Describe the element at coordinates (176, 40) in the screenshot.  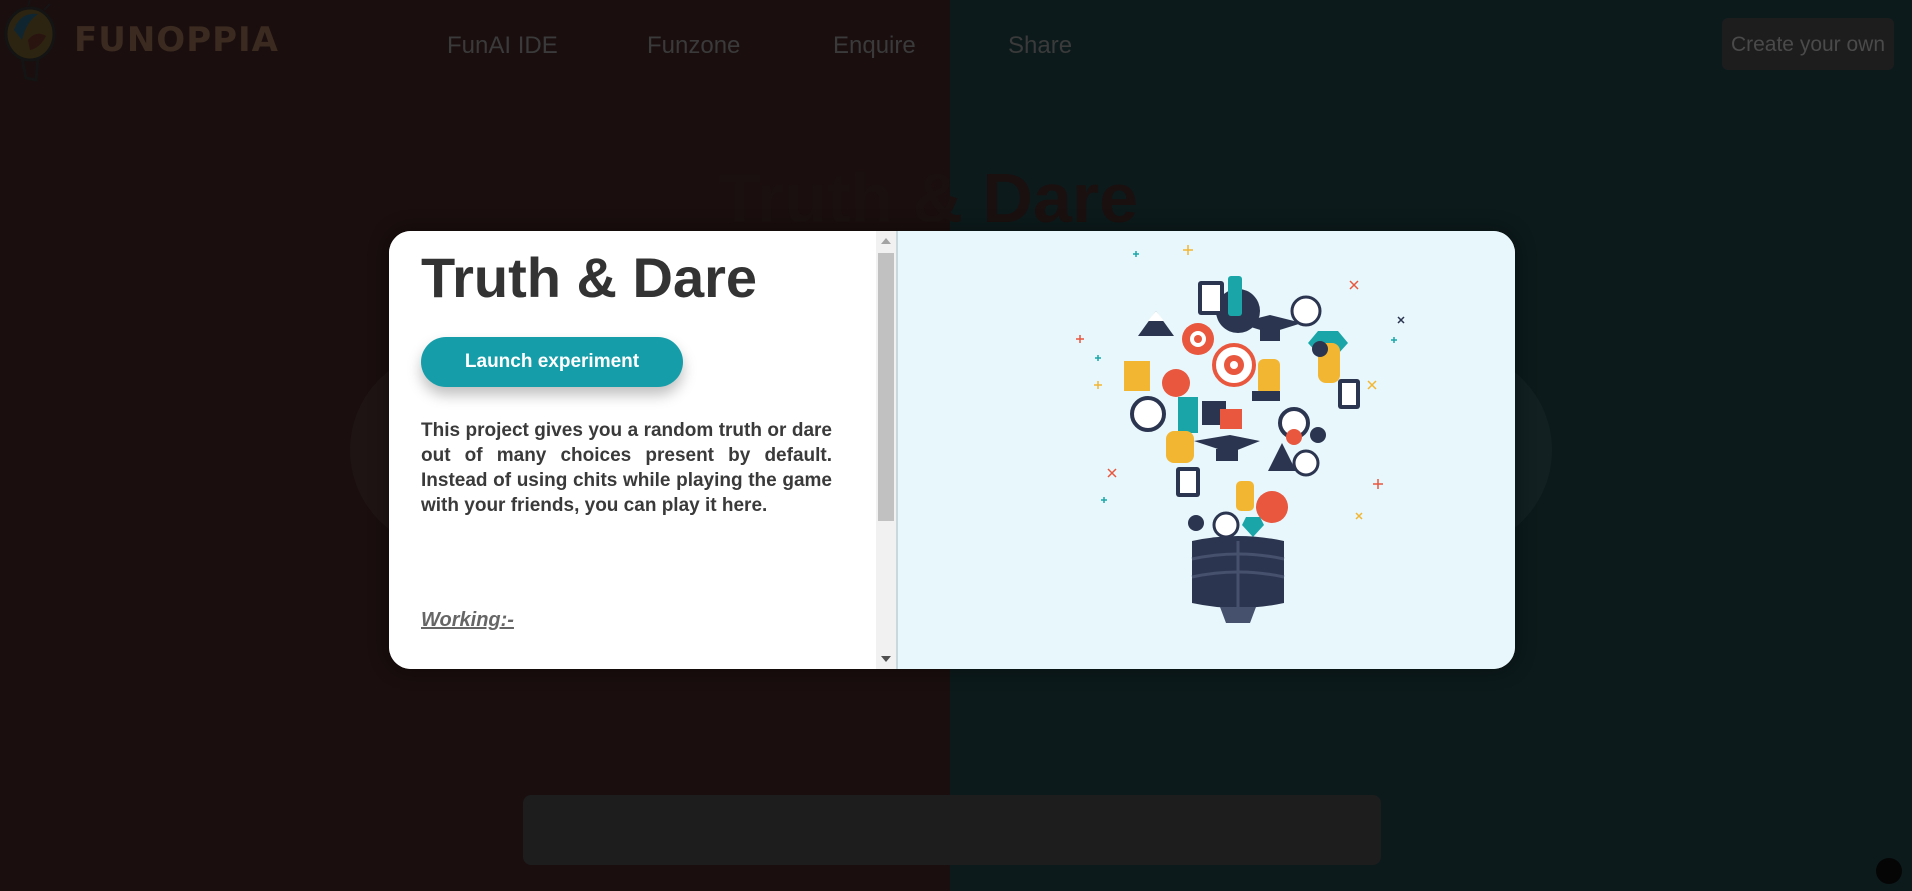
I see `brand-name: FUNOPPIA` at that location.